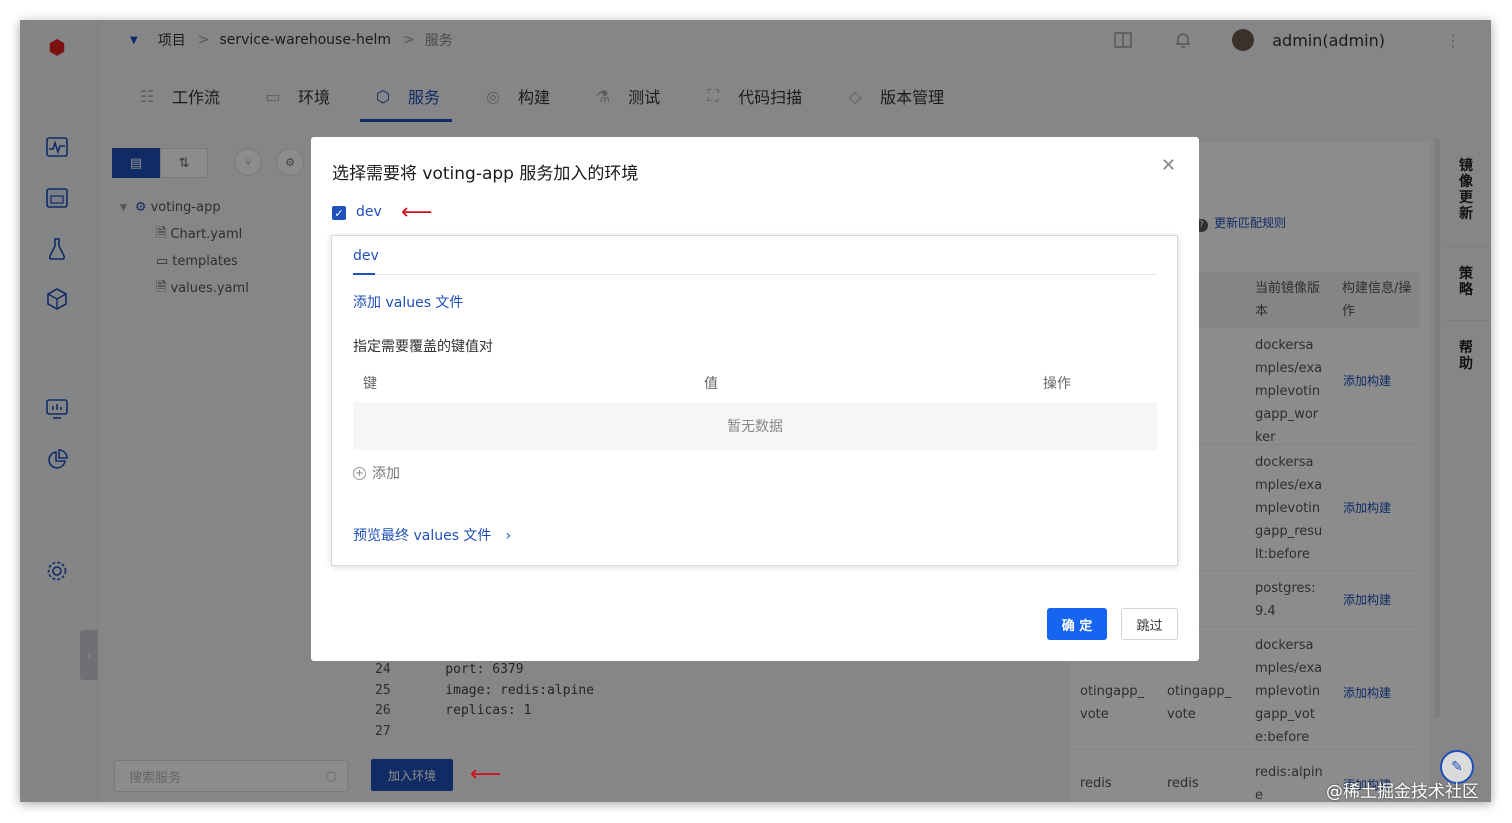 This screenshot has width=1512, height=823. I want to click on col-action: 操作, so click(1057, 384).